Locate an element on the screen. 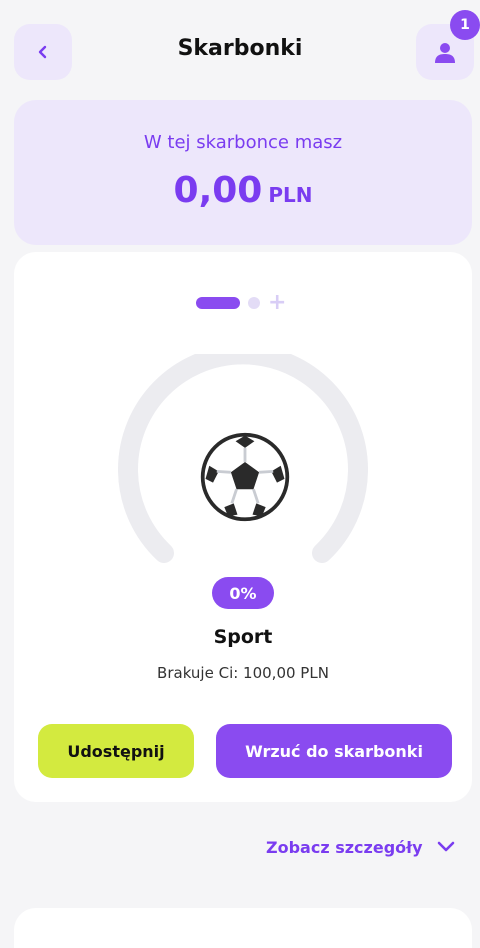 The image size is (480, 948). goal-missing-amount: Brakuje Ci: 100,00 PLN is located at coordinates (243, 673).